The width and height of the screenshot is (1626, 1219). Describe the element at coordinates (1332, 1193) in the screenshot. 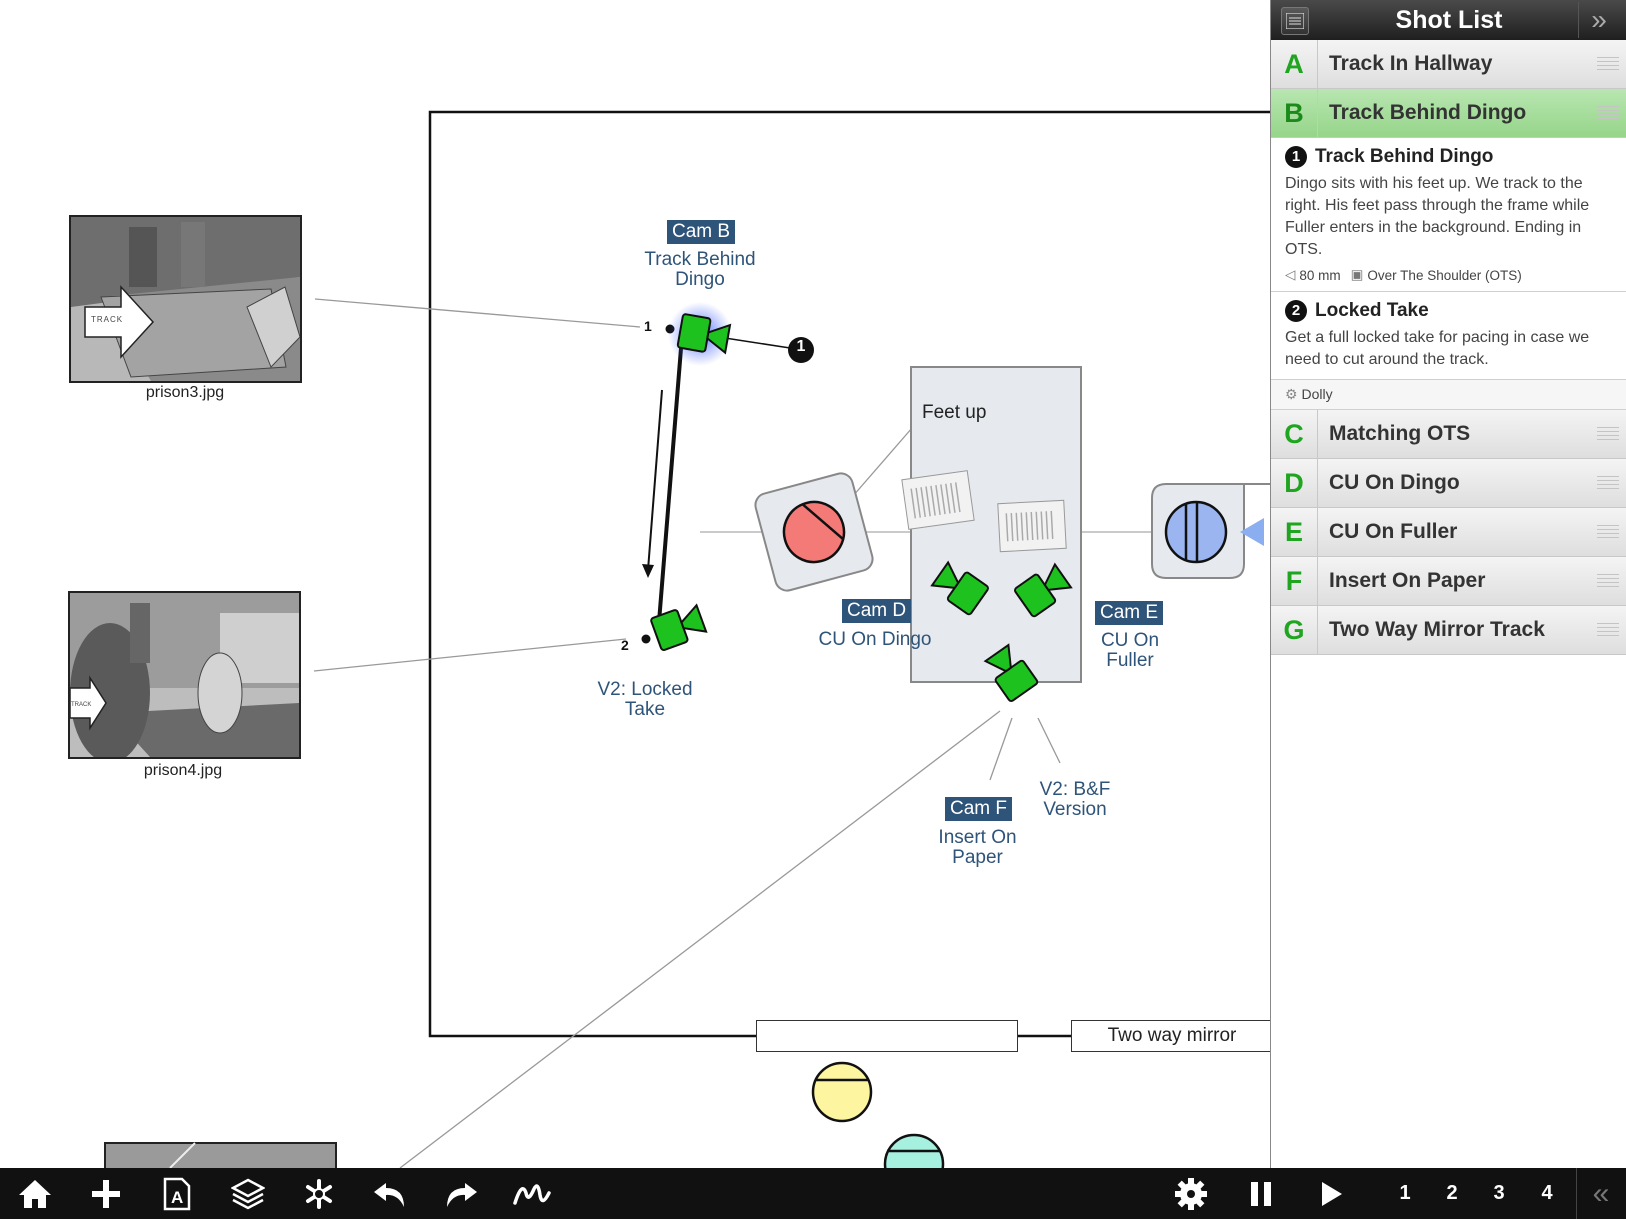

I see `play-icon` at that location.